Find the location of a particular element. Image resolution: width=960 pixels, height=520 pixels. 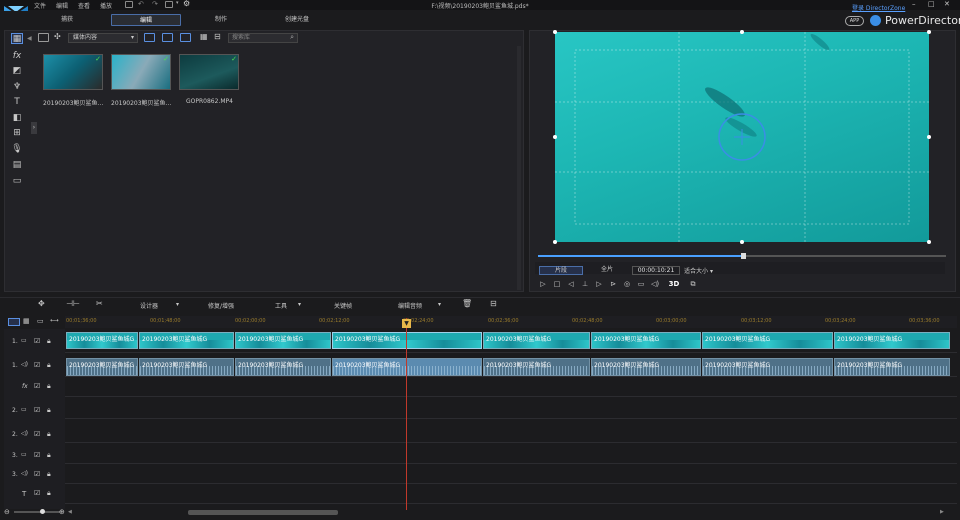

sort-icon: ⊟ is located at coordinates (217, 36).